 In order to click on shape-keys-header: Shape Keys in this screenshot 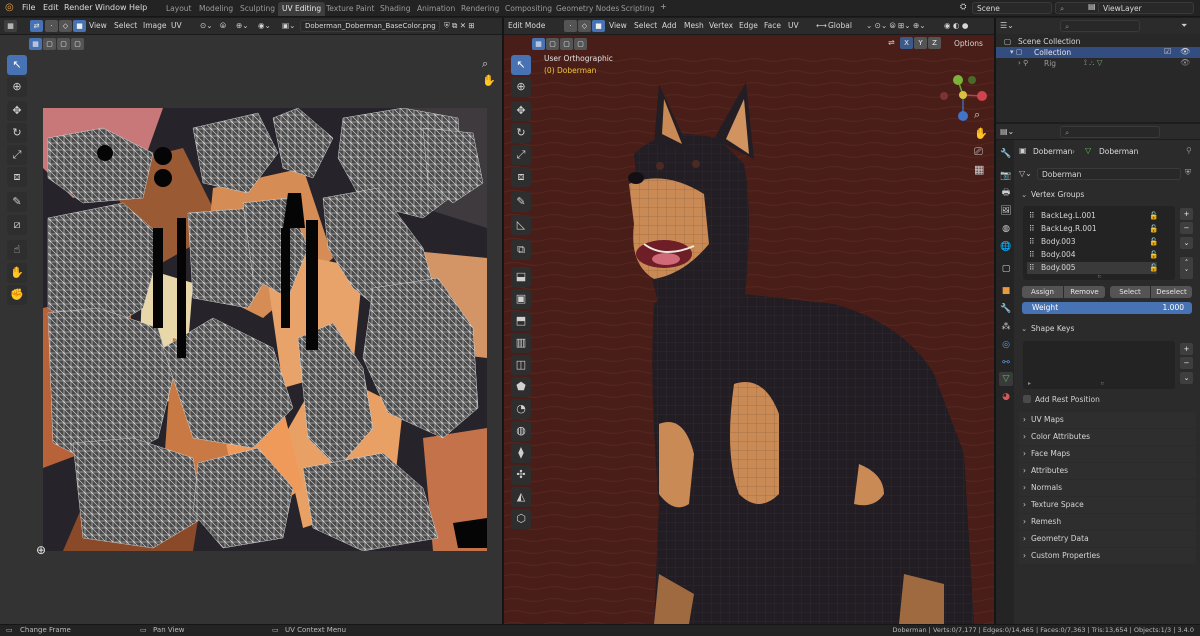, I will do `click(1052, 328)`.